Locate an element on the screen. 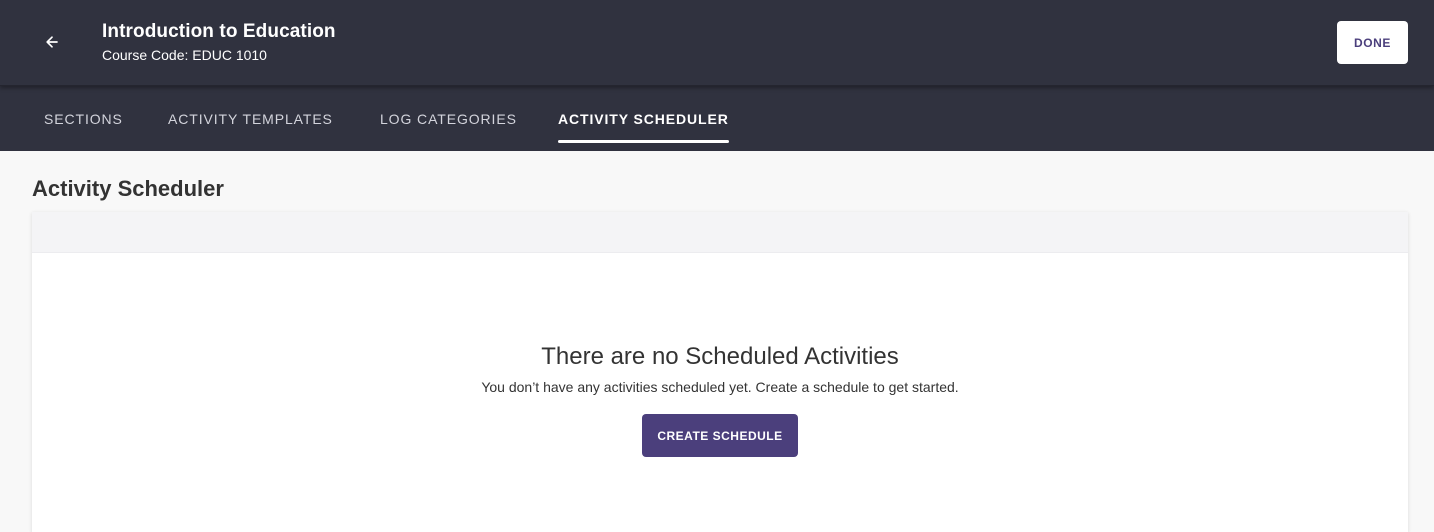  tab-log-categories: LOG CATEGORIES is located at coordinates (448, 118).